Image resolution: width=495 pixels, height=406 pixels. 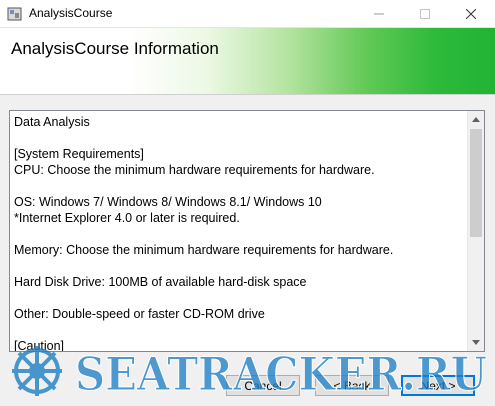 What do you see at coordinates (352, 385) in the screenshot?
I see `back-button: < Back` at bounding box center [352, 385].